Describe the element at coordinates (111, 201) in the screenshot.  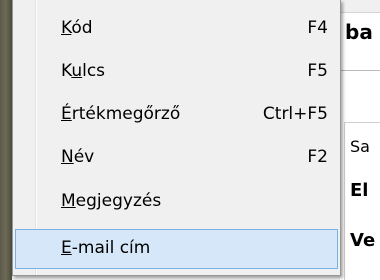
I see `menu-item-label: Megjegyzés` at that location.